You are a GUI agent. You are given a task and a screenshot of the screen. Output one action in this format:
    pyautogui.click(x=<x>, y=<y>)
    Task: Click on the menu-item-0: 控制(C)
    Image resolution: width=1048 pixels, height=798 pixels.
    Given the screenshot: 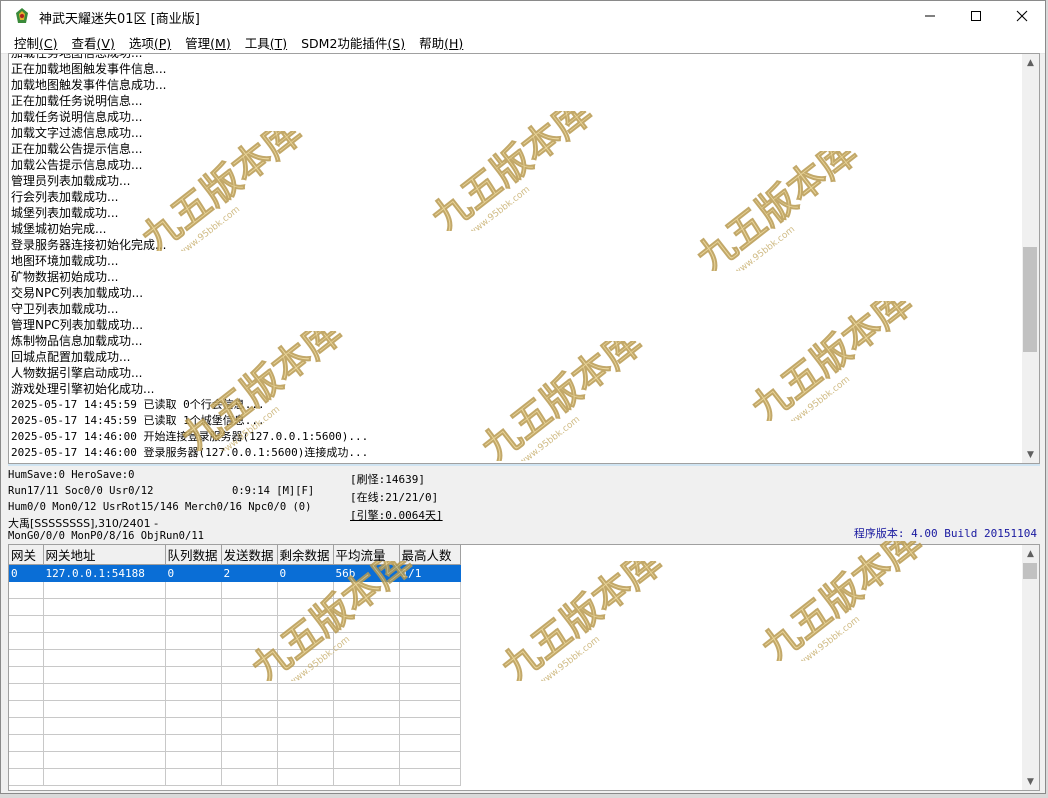 What is the action you would take?
    pyautogui.click(x=36, y=42)
    